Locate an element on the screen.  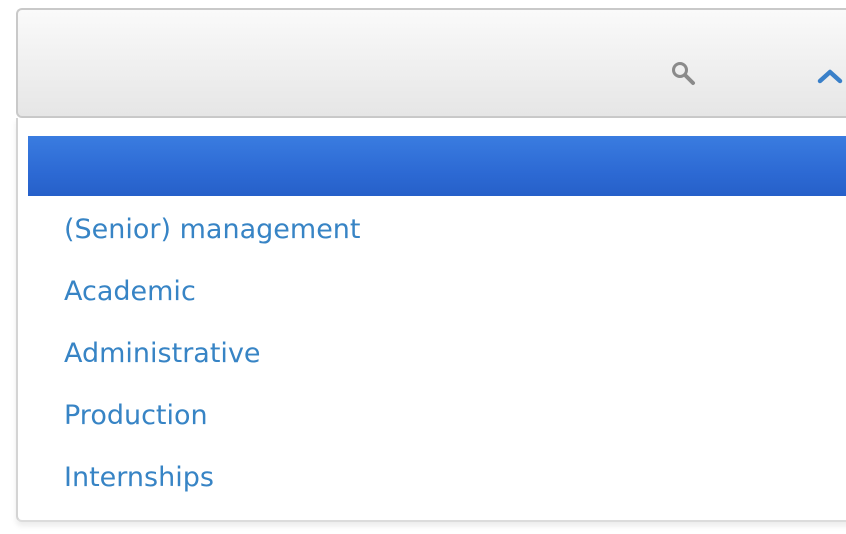
option-production: Production is located at coordinates (212, 417).